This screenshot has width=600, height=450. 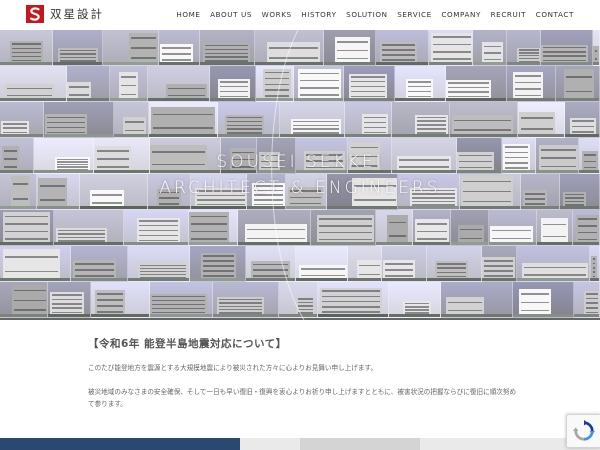 I want to click on footer-band-light, so click(x=420, y=444).